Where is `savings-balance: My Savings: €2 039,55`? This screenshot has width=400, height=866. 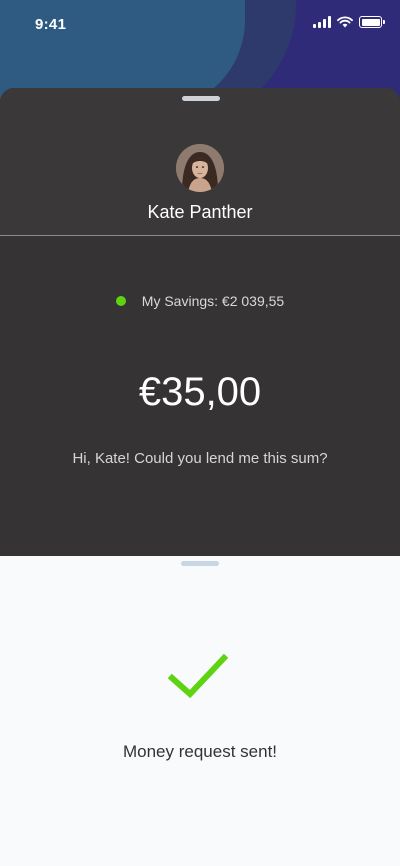
savings-balance: My Savings: €2 039,55 is located at coordinates (200, 301).